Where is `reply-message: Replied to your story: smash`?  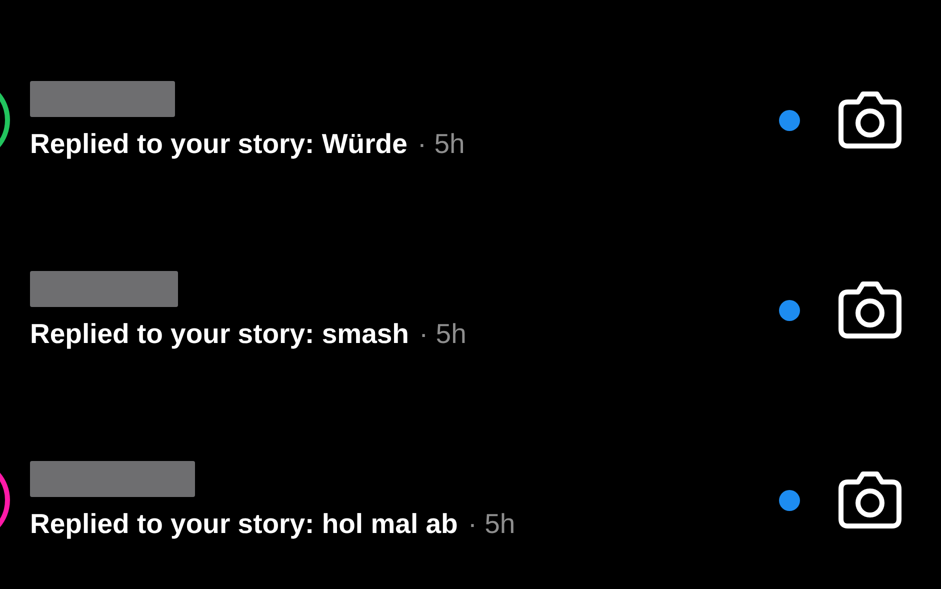 reply-message: Replied to your story: smash is located at coordinates (219, 333).